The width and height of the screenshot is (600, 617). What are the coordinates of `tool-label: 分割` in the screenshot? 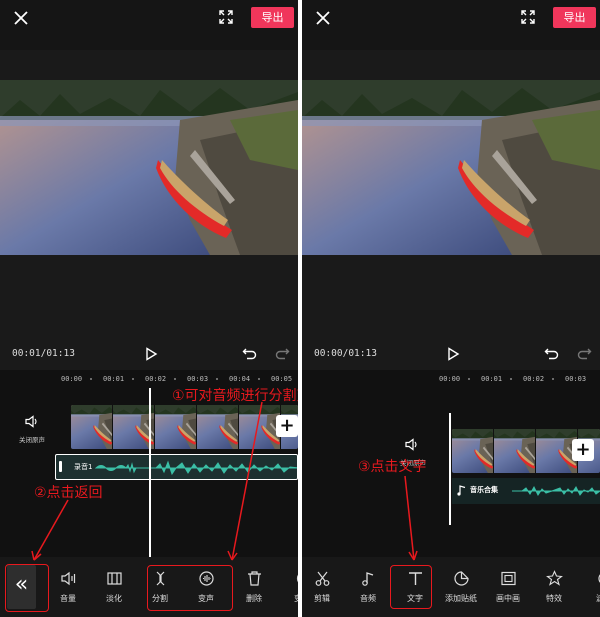 It's located at (160, 598).